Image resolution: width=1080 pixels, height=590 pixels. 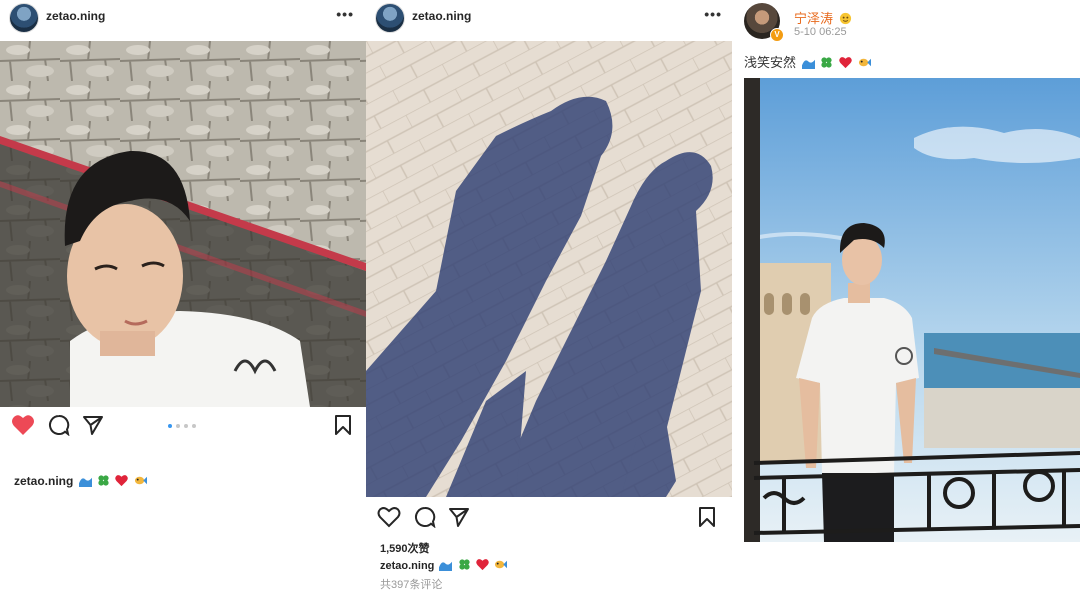 I want to click on action-bar, so click(x=550, y=519).